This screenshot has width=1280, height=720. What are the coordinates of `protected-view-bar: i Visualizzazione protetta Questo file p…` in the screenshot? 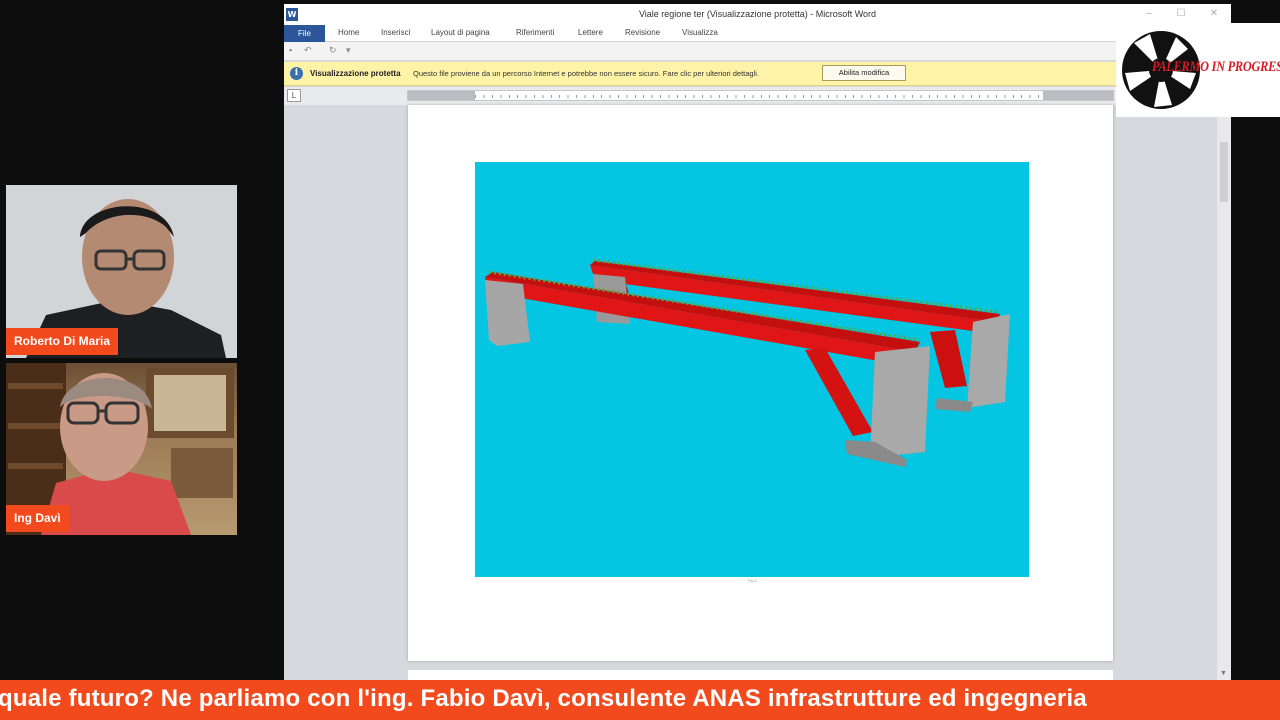 It's located at (757, 74).